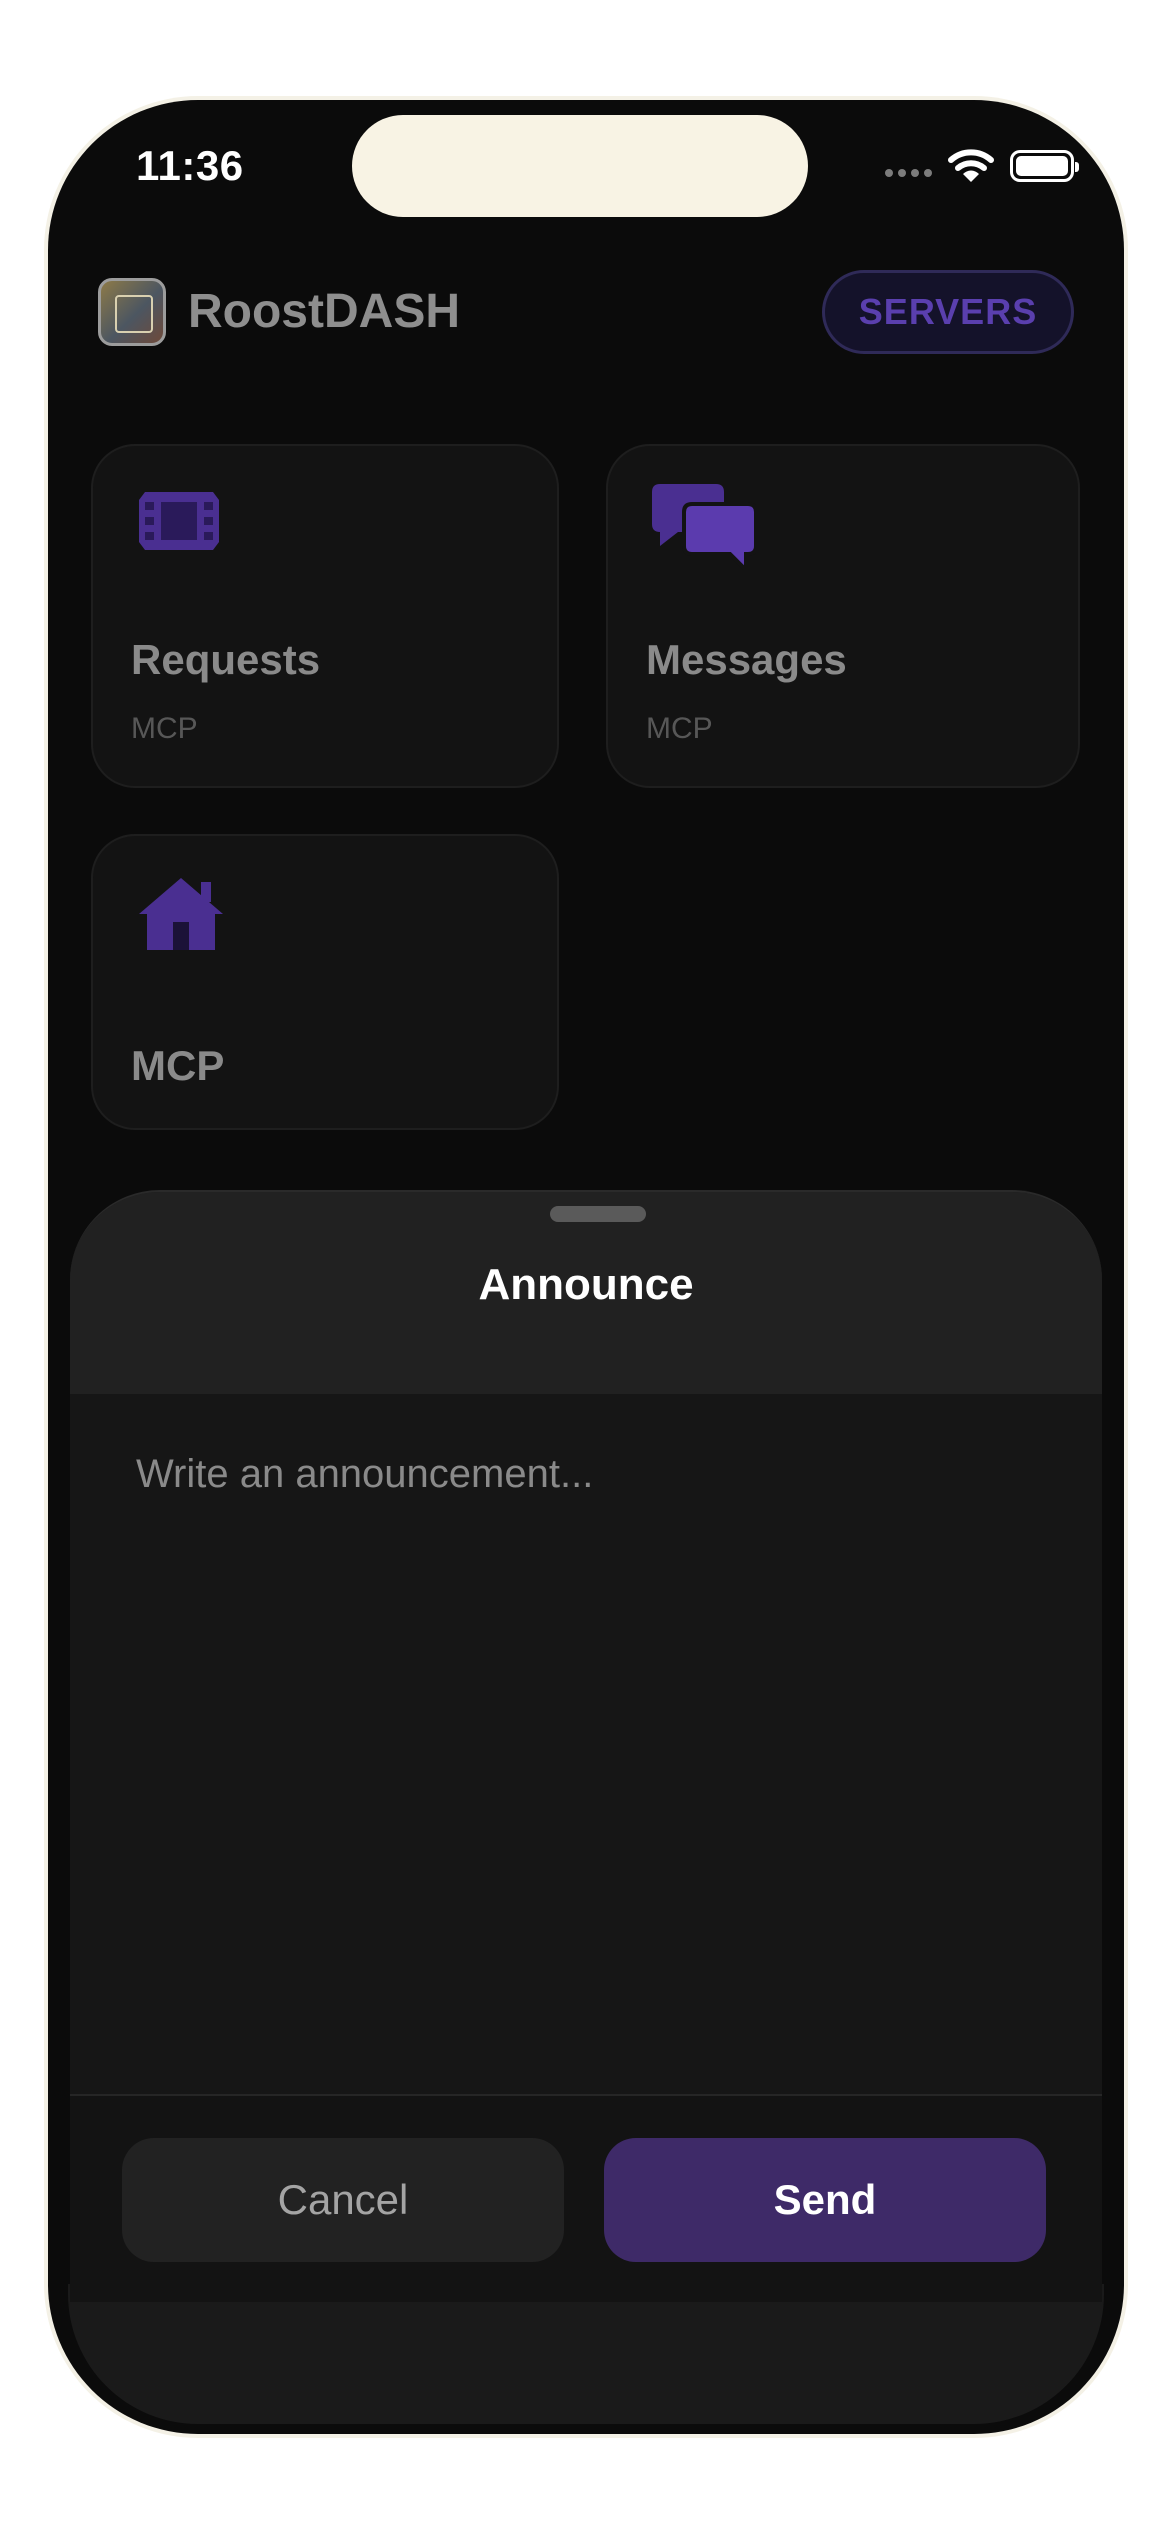  What do you see at coordinates (190, 165) in the screenshot?
I see `status-time: 11:36` at bounding box center [190, 165].